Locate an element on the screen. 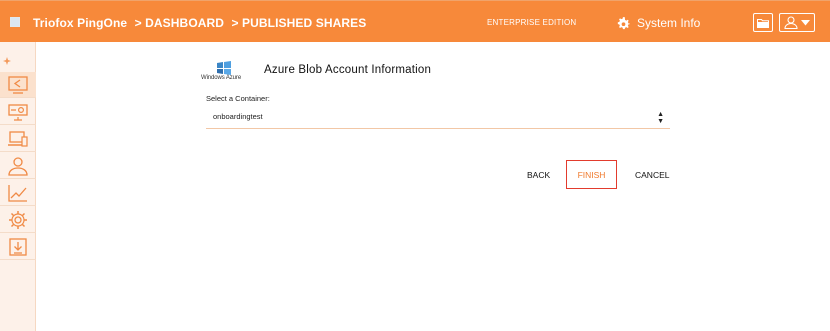 The width and height of the screenshot is (830, 331). edition-label: ENTERPRISE EDITION is located at coordinates (532, 22).